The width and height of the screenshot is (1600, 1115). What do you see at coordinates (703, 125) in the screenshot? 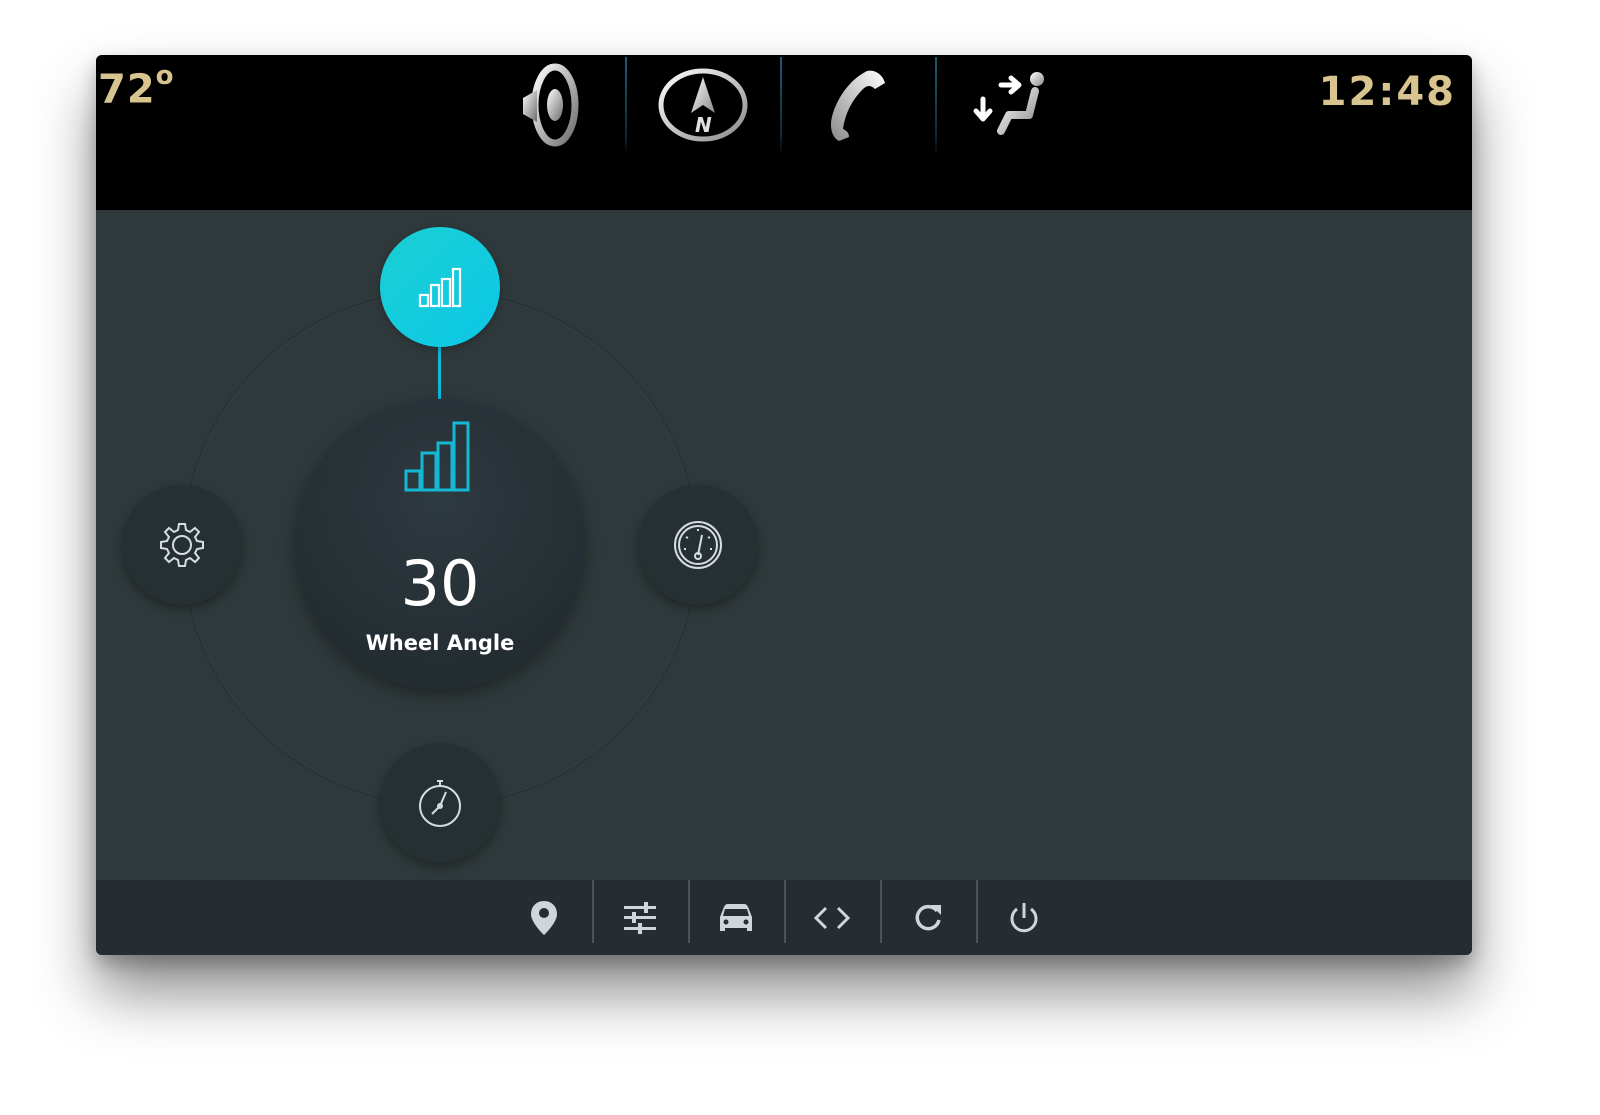
I see `svg-text: N` at bounding box center [703, 125].